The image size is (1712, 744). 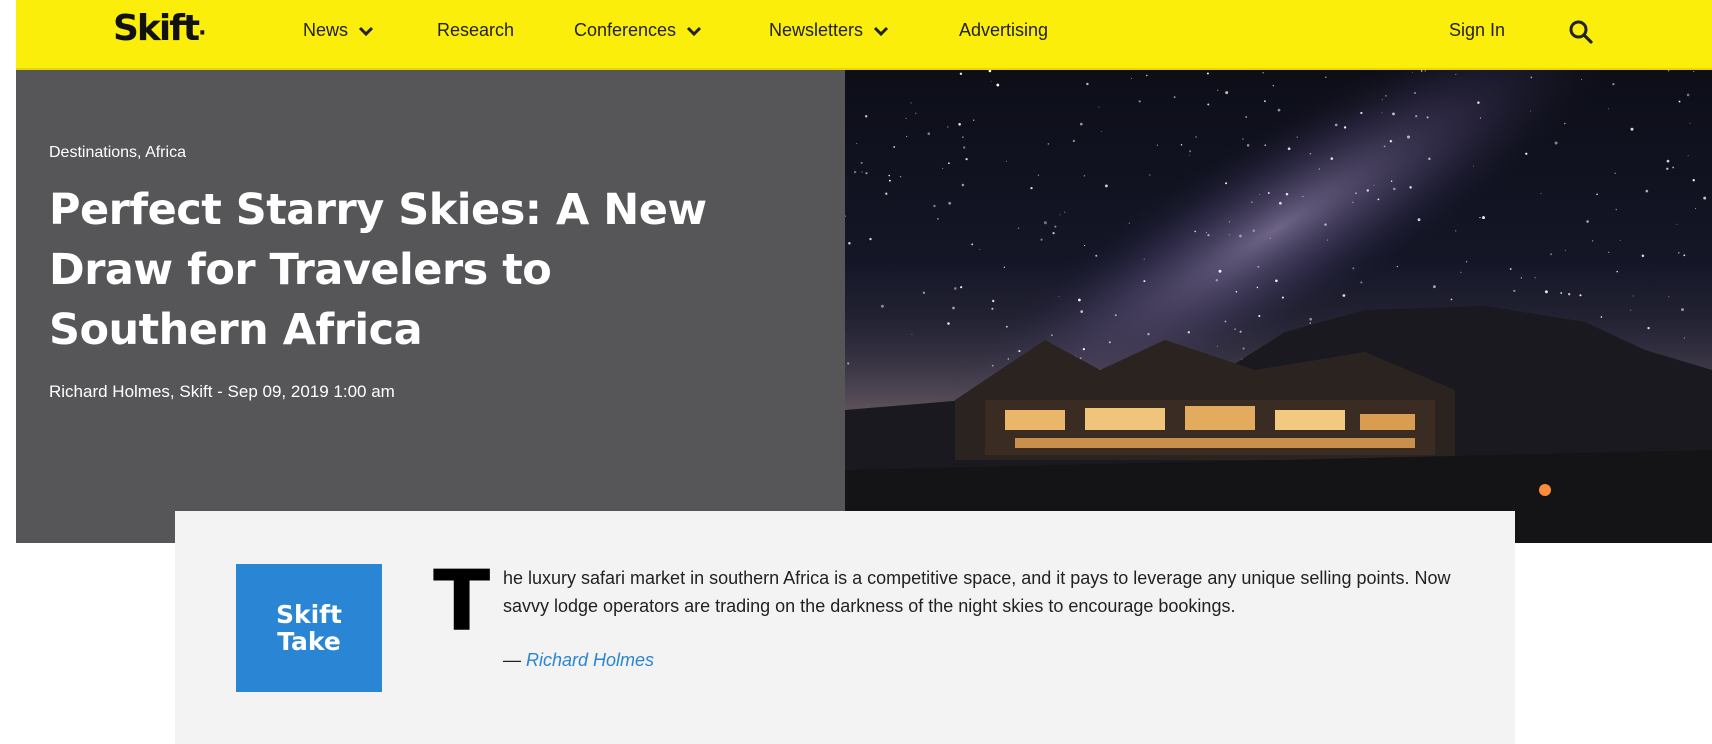 I want to click on nav-item-label: Newsletters, so click(x=816, y=30).